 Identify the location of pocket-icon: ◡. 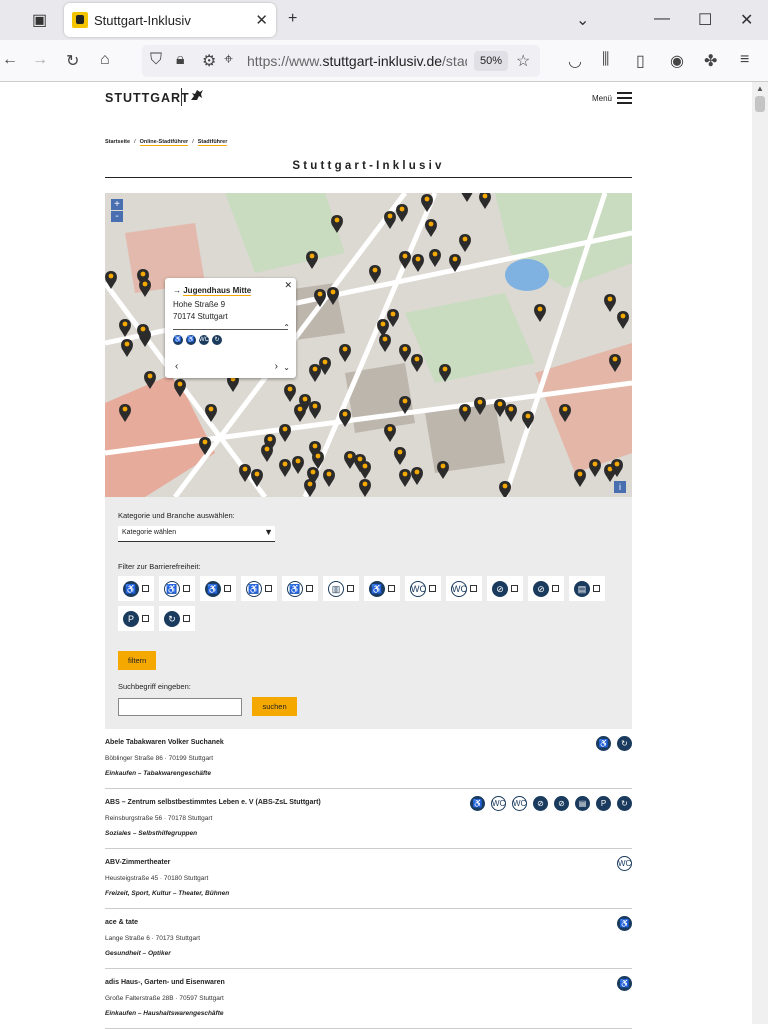
(575, 61).